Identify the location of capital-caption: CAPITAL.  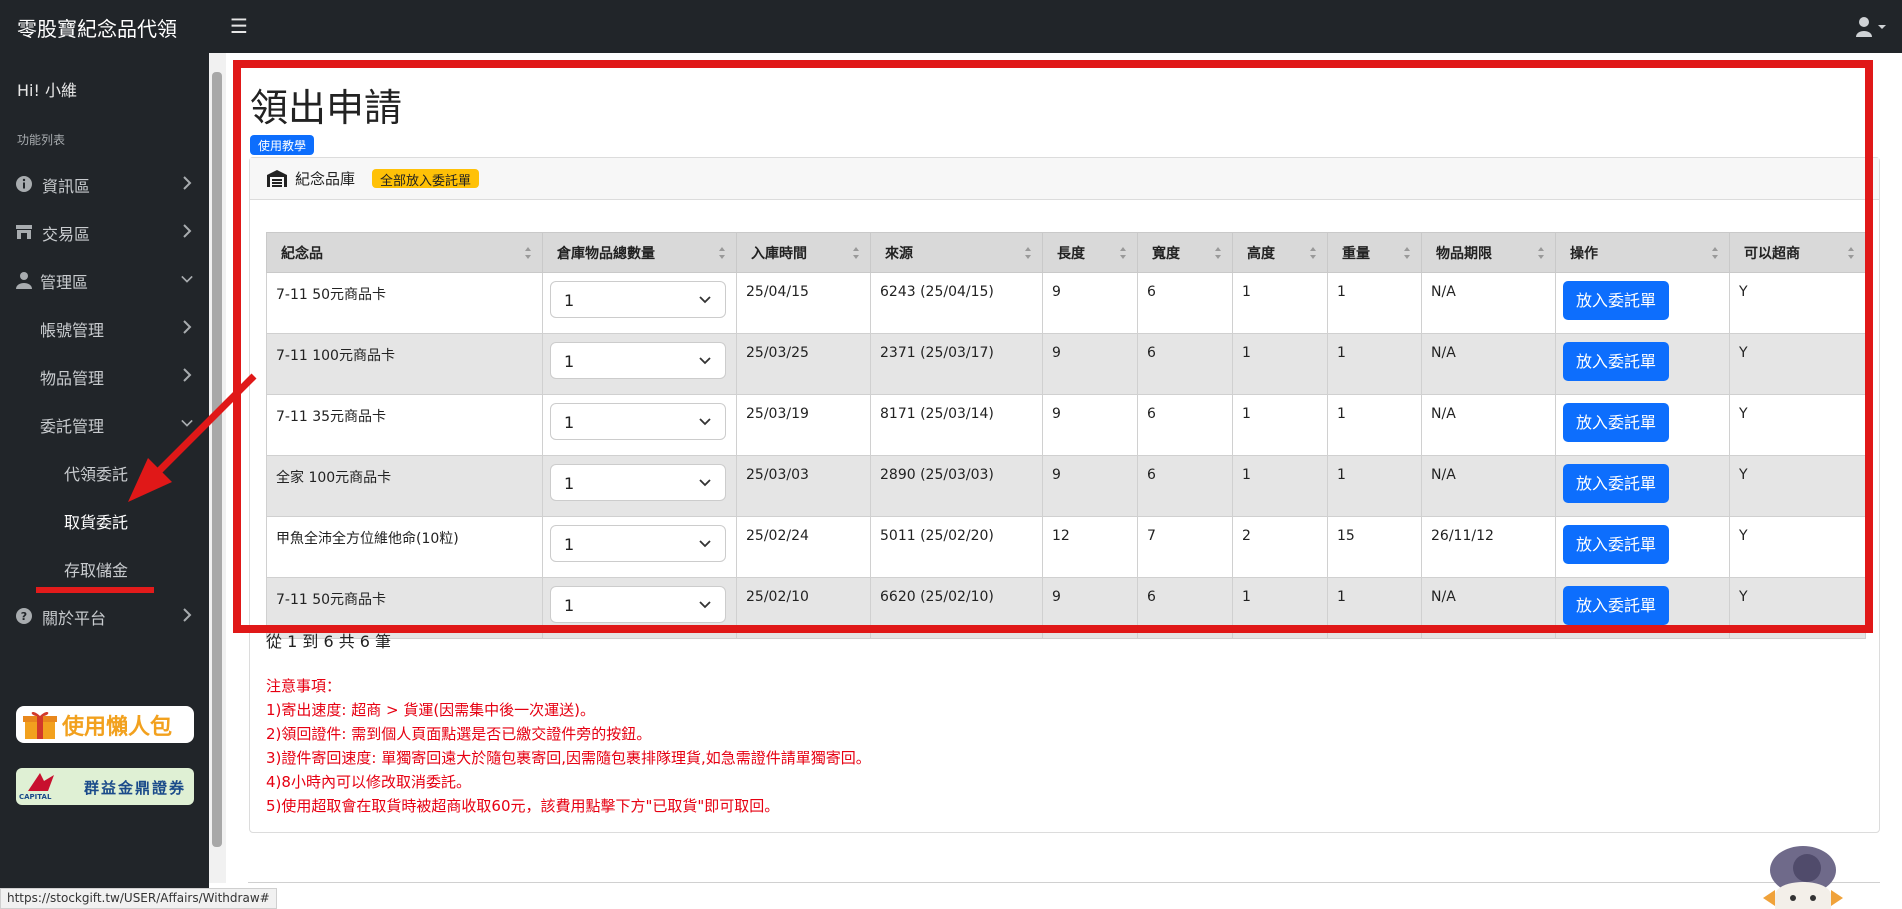
(35, 797).